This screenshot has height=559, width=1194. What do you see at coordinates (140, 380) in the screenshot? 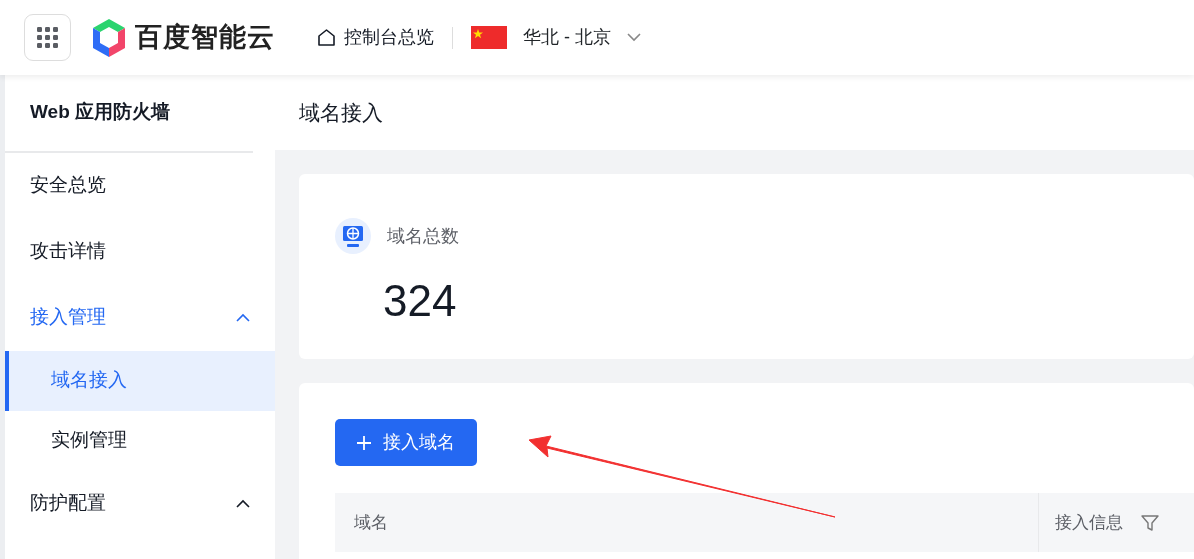
I see `sidebar-subitem: 域名接入` at bounding box center [140, 380].